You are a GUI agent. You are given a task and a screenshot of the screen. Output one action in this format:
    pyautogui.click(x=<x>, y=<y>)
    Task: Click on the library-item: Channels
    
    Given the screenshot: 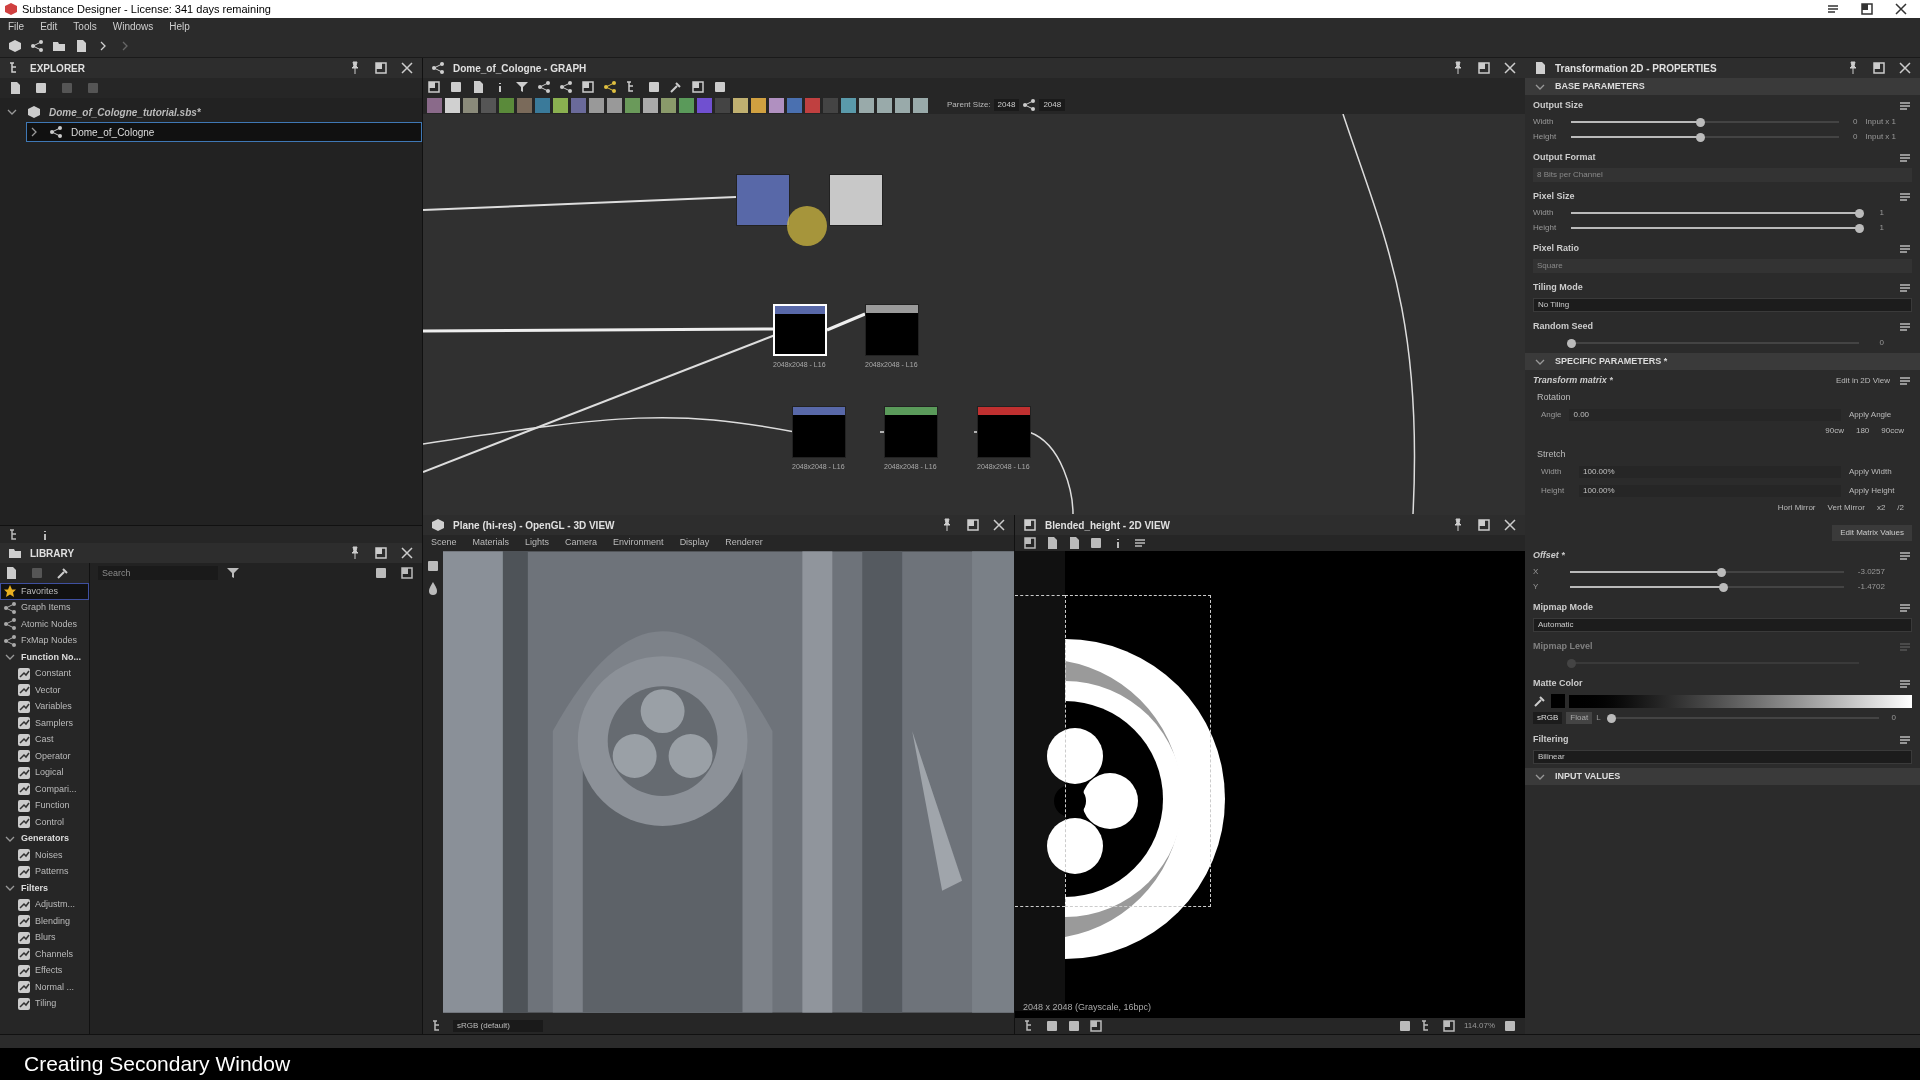 What is the action you would take?
    pyautogui.click(x=44, y=954)
    